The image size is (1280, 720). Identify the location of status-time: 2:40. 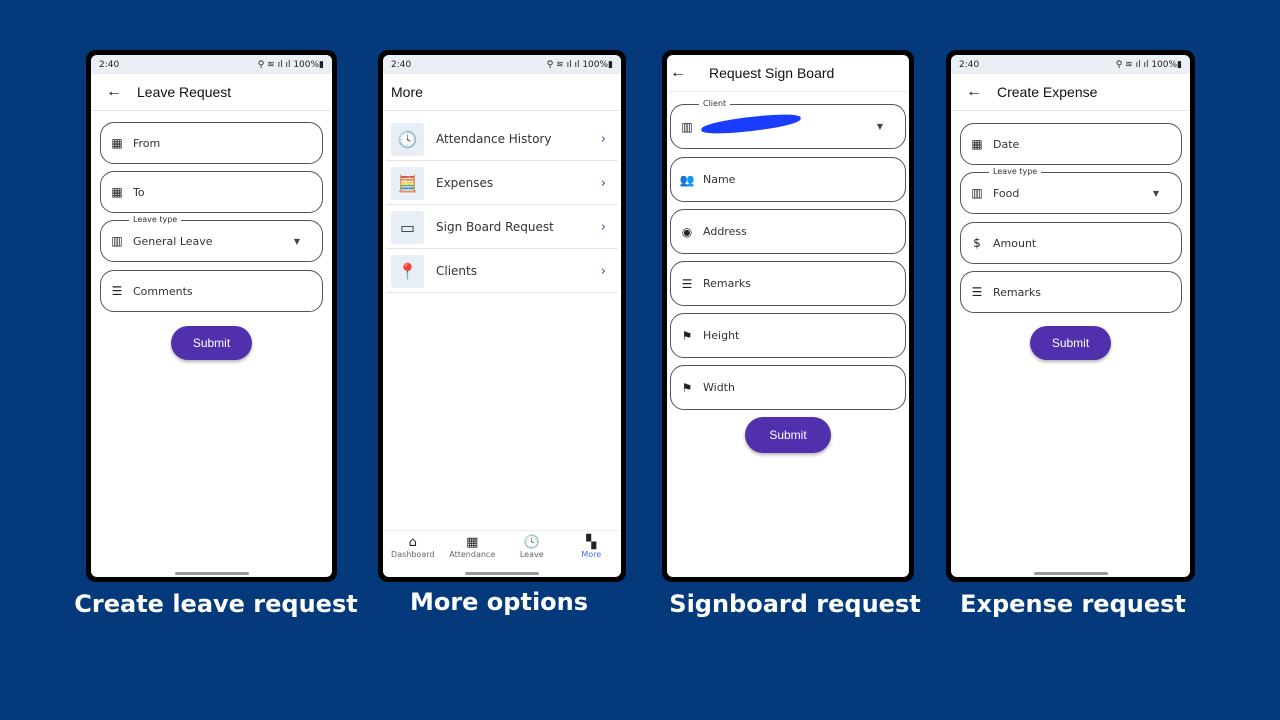
(109, 64).